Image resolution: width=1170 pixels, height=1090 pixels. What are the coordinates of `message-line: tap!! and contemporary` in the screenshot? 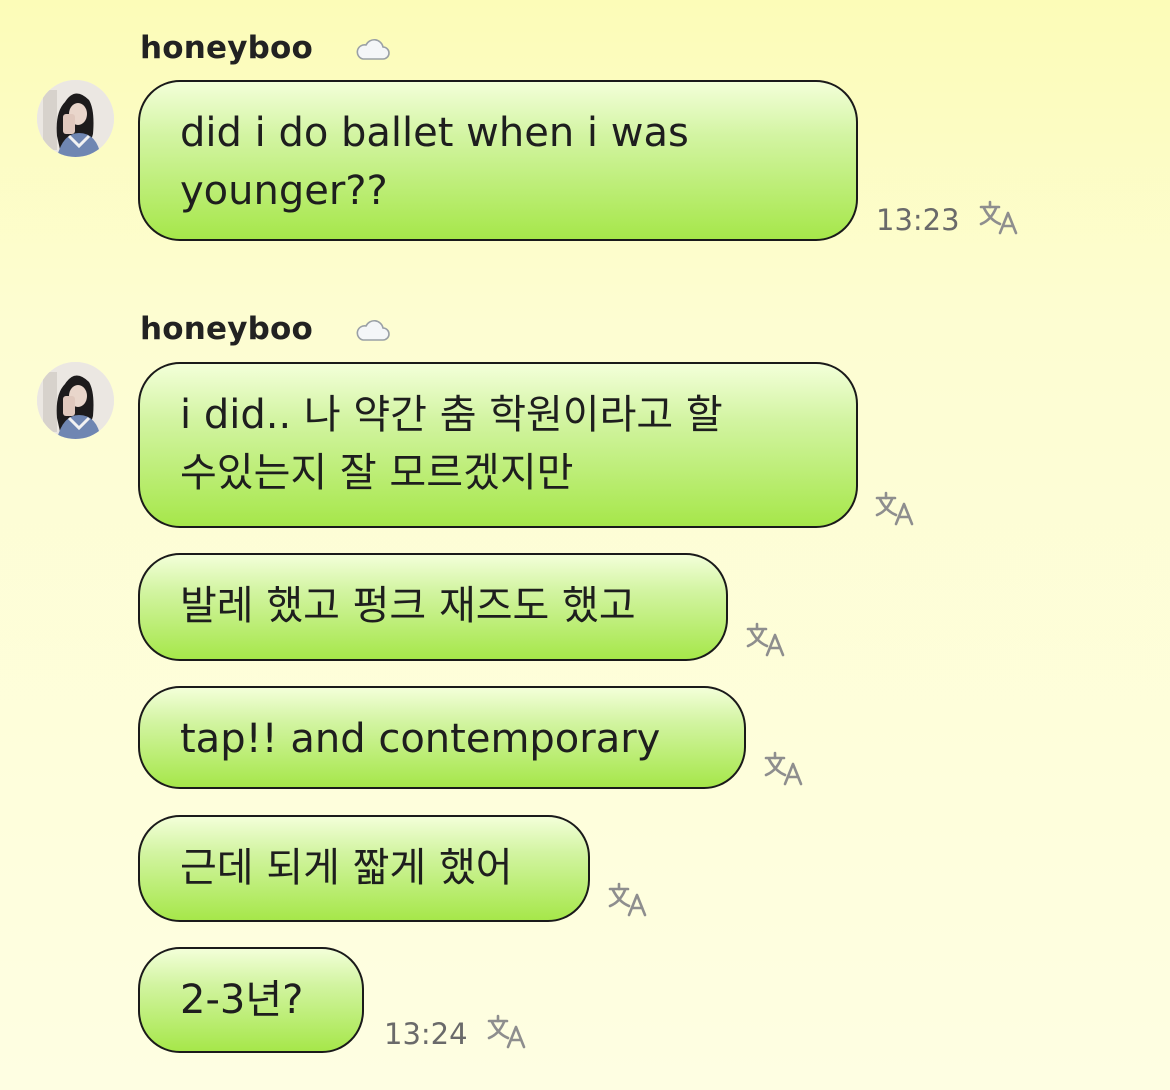 It's located at (420, 739).